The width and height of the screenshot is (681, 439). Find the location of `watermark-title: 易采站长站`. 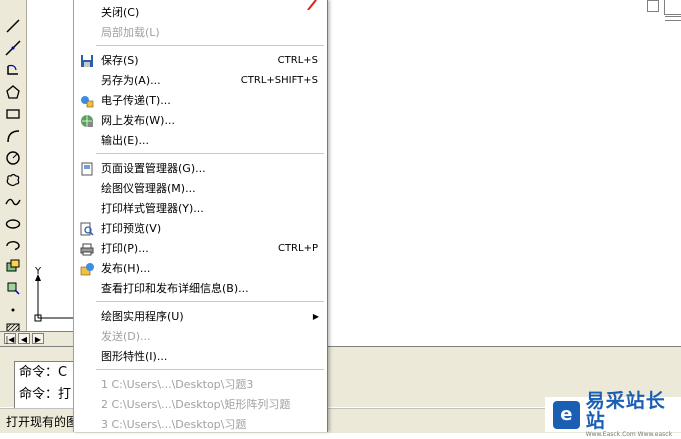

watermark-title: 易采站长站 is located at coordinates (625, 410).